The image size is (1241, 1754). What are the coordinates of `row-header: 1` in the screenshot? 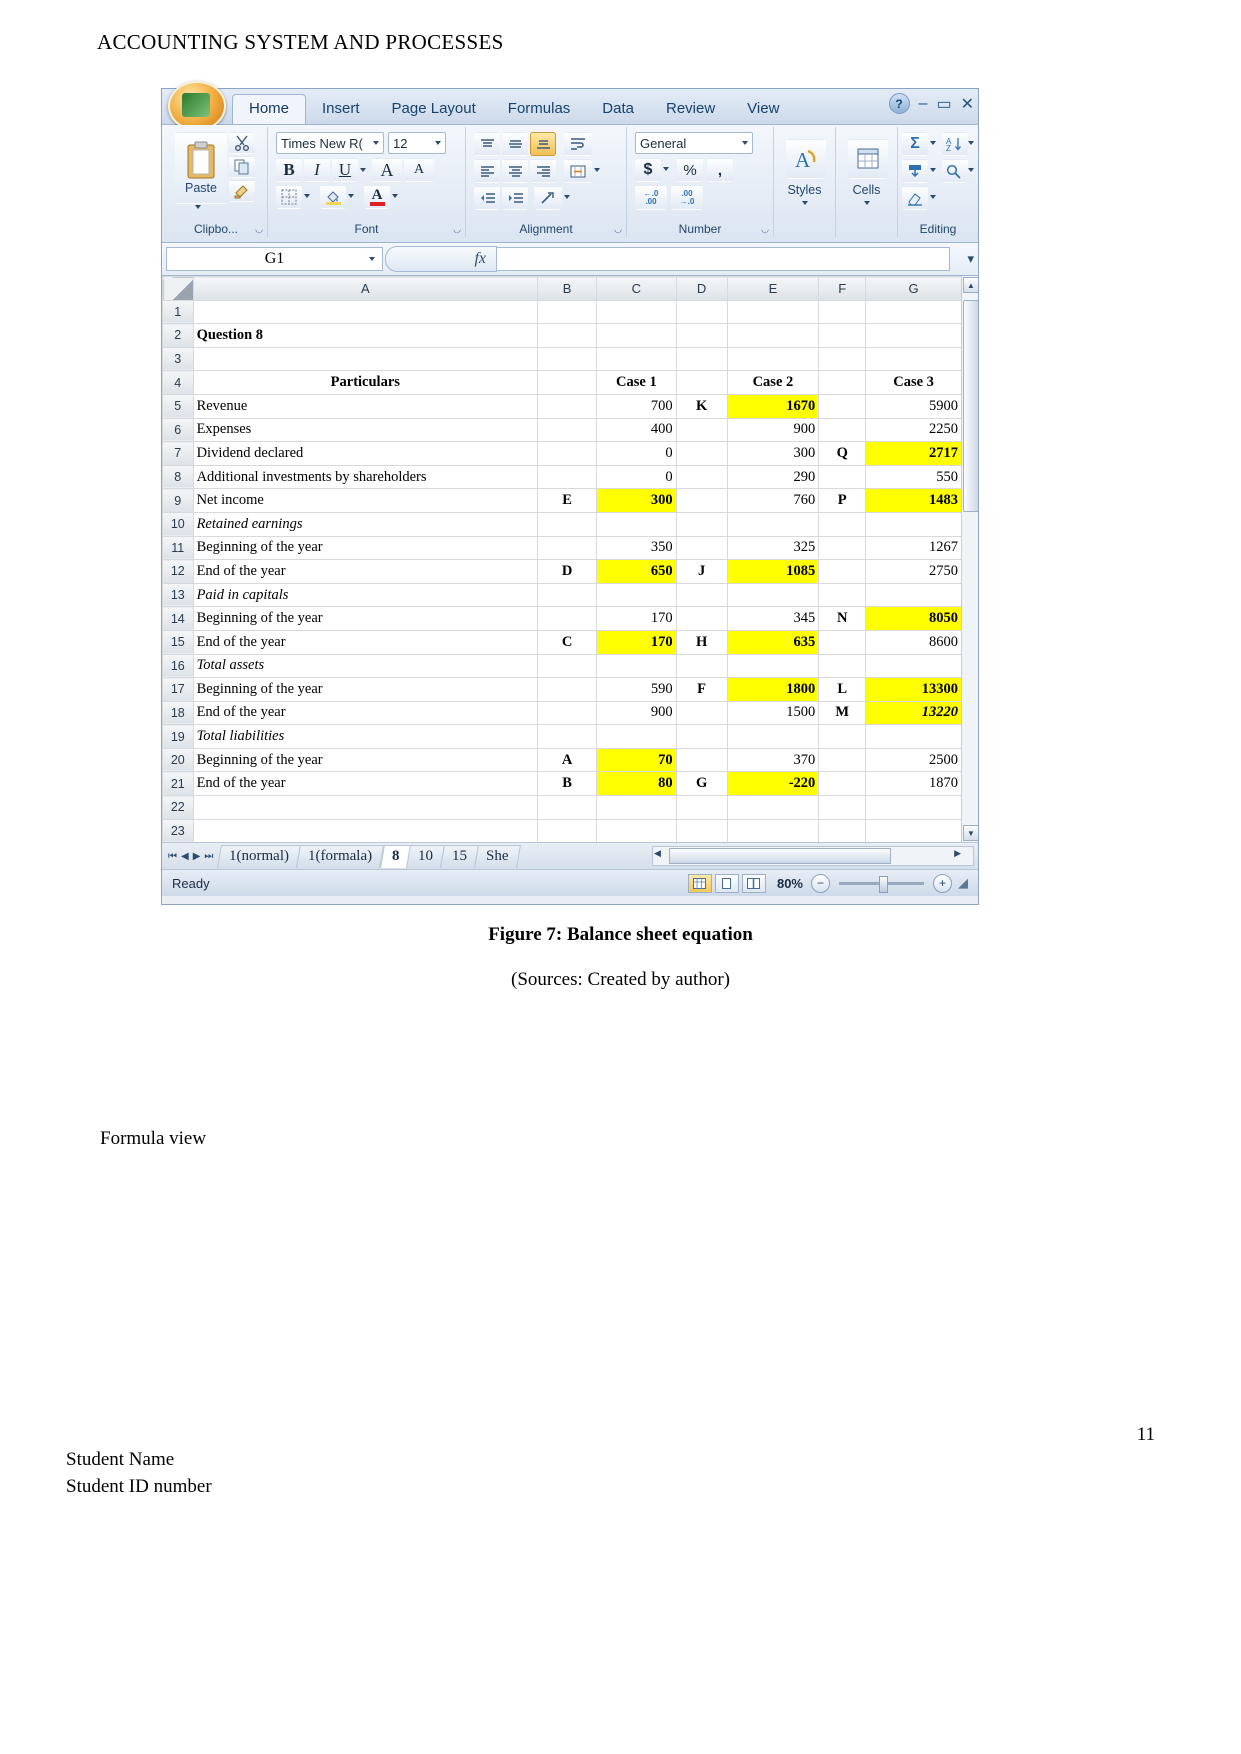 It's located at (178, 312).